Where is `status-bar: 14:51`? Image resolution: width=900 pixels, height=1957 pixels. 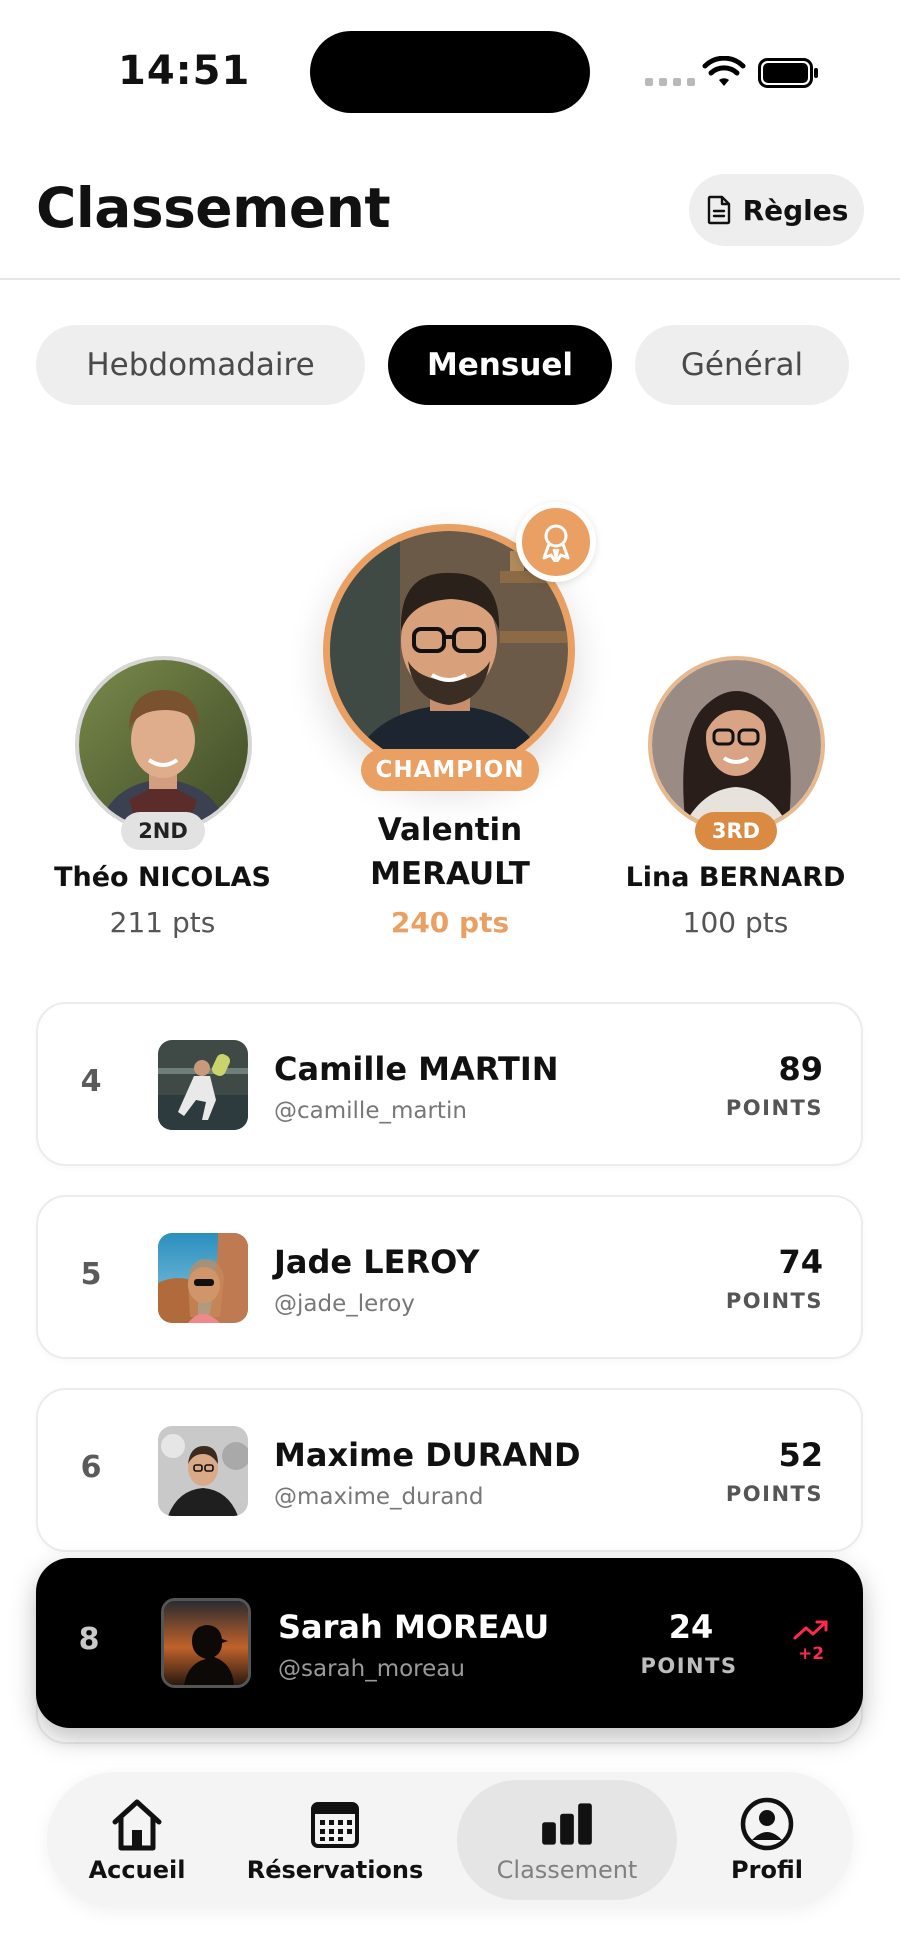 status-bar: 14:51 is located at coordinates (450, 60).